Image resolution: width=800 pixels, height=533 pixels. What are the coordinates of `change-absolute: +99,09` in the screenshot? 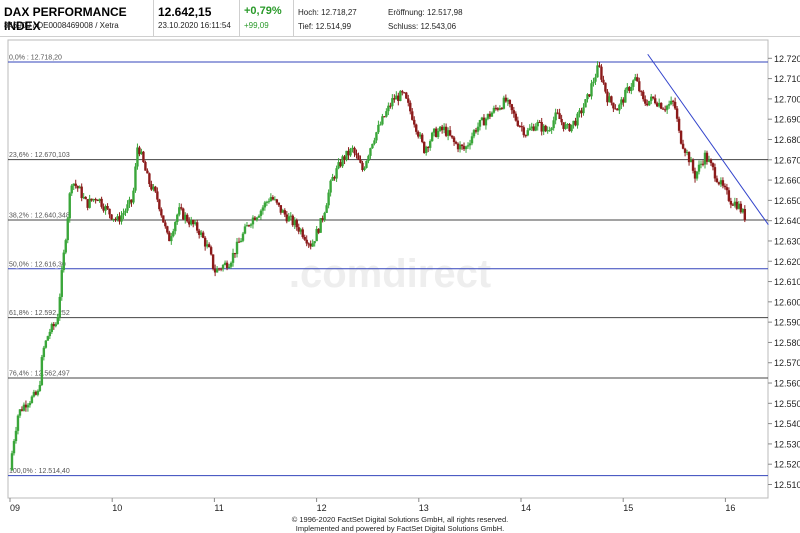 It's located at (256, 25).